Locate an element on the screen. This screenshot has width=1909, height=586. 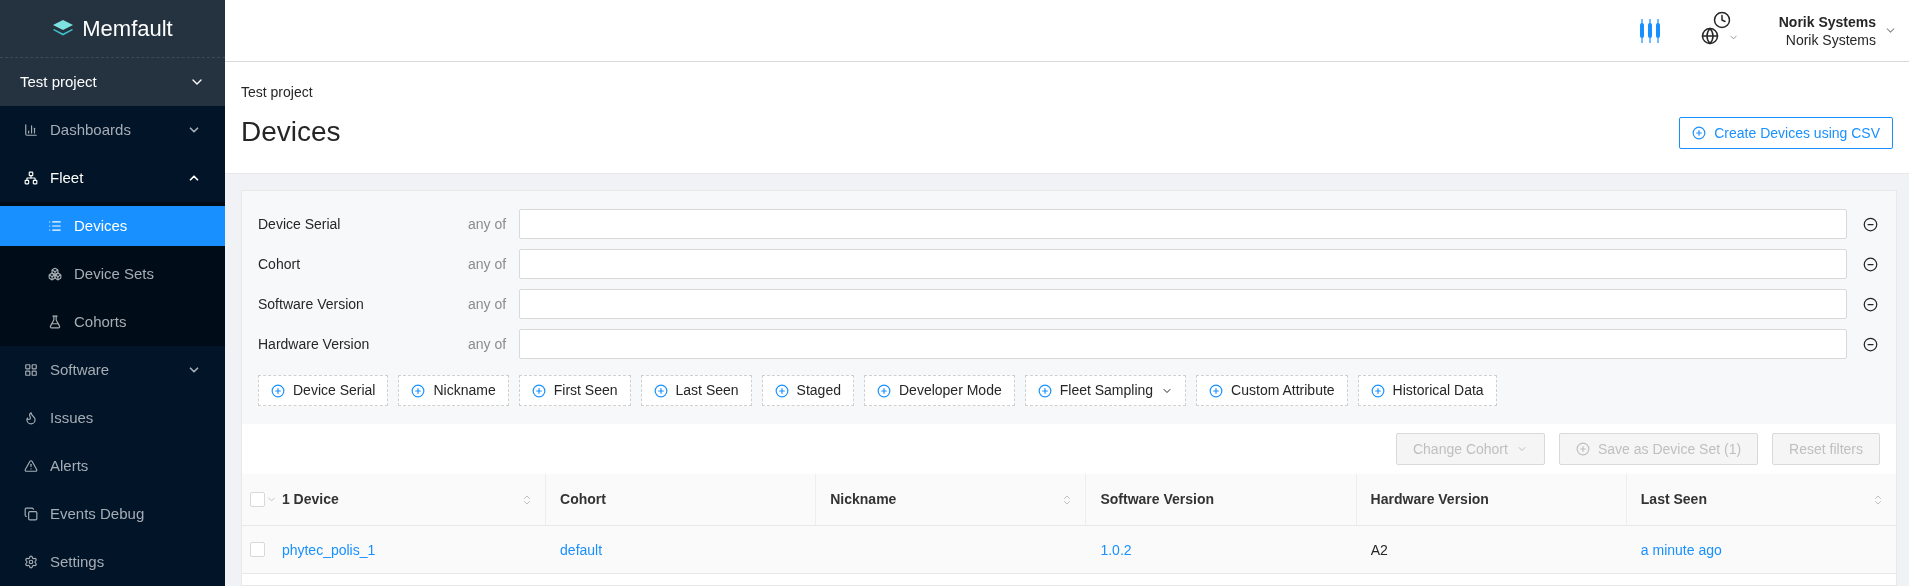
gear-icon is located at coordinates (31, 562).